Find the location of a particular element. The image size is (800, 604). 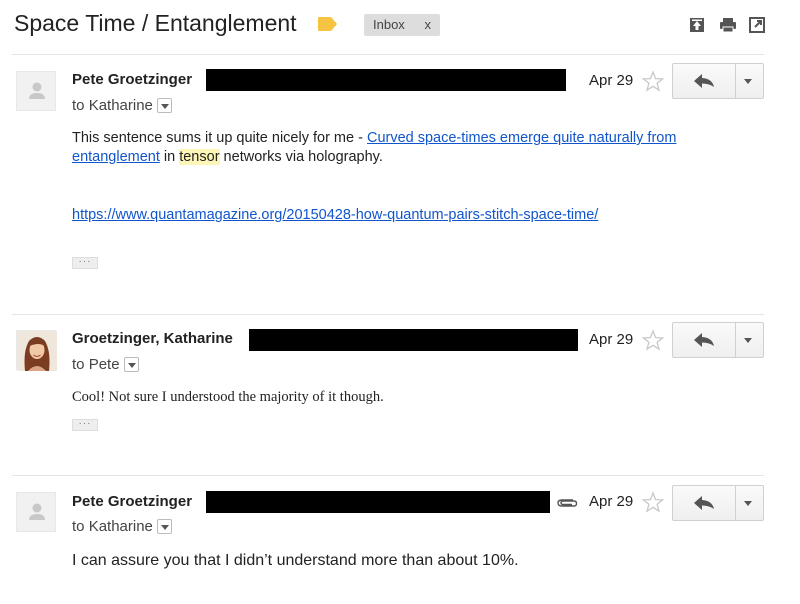

highlighted-word: tensor is located at coordinates (199, 157).